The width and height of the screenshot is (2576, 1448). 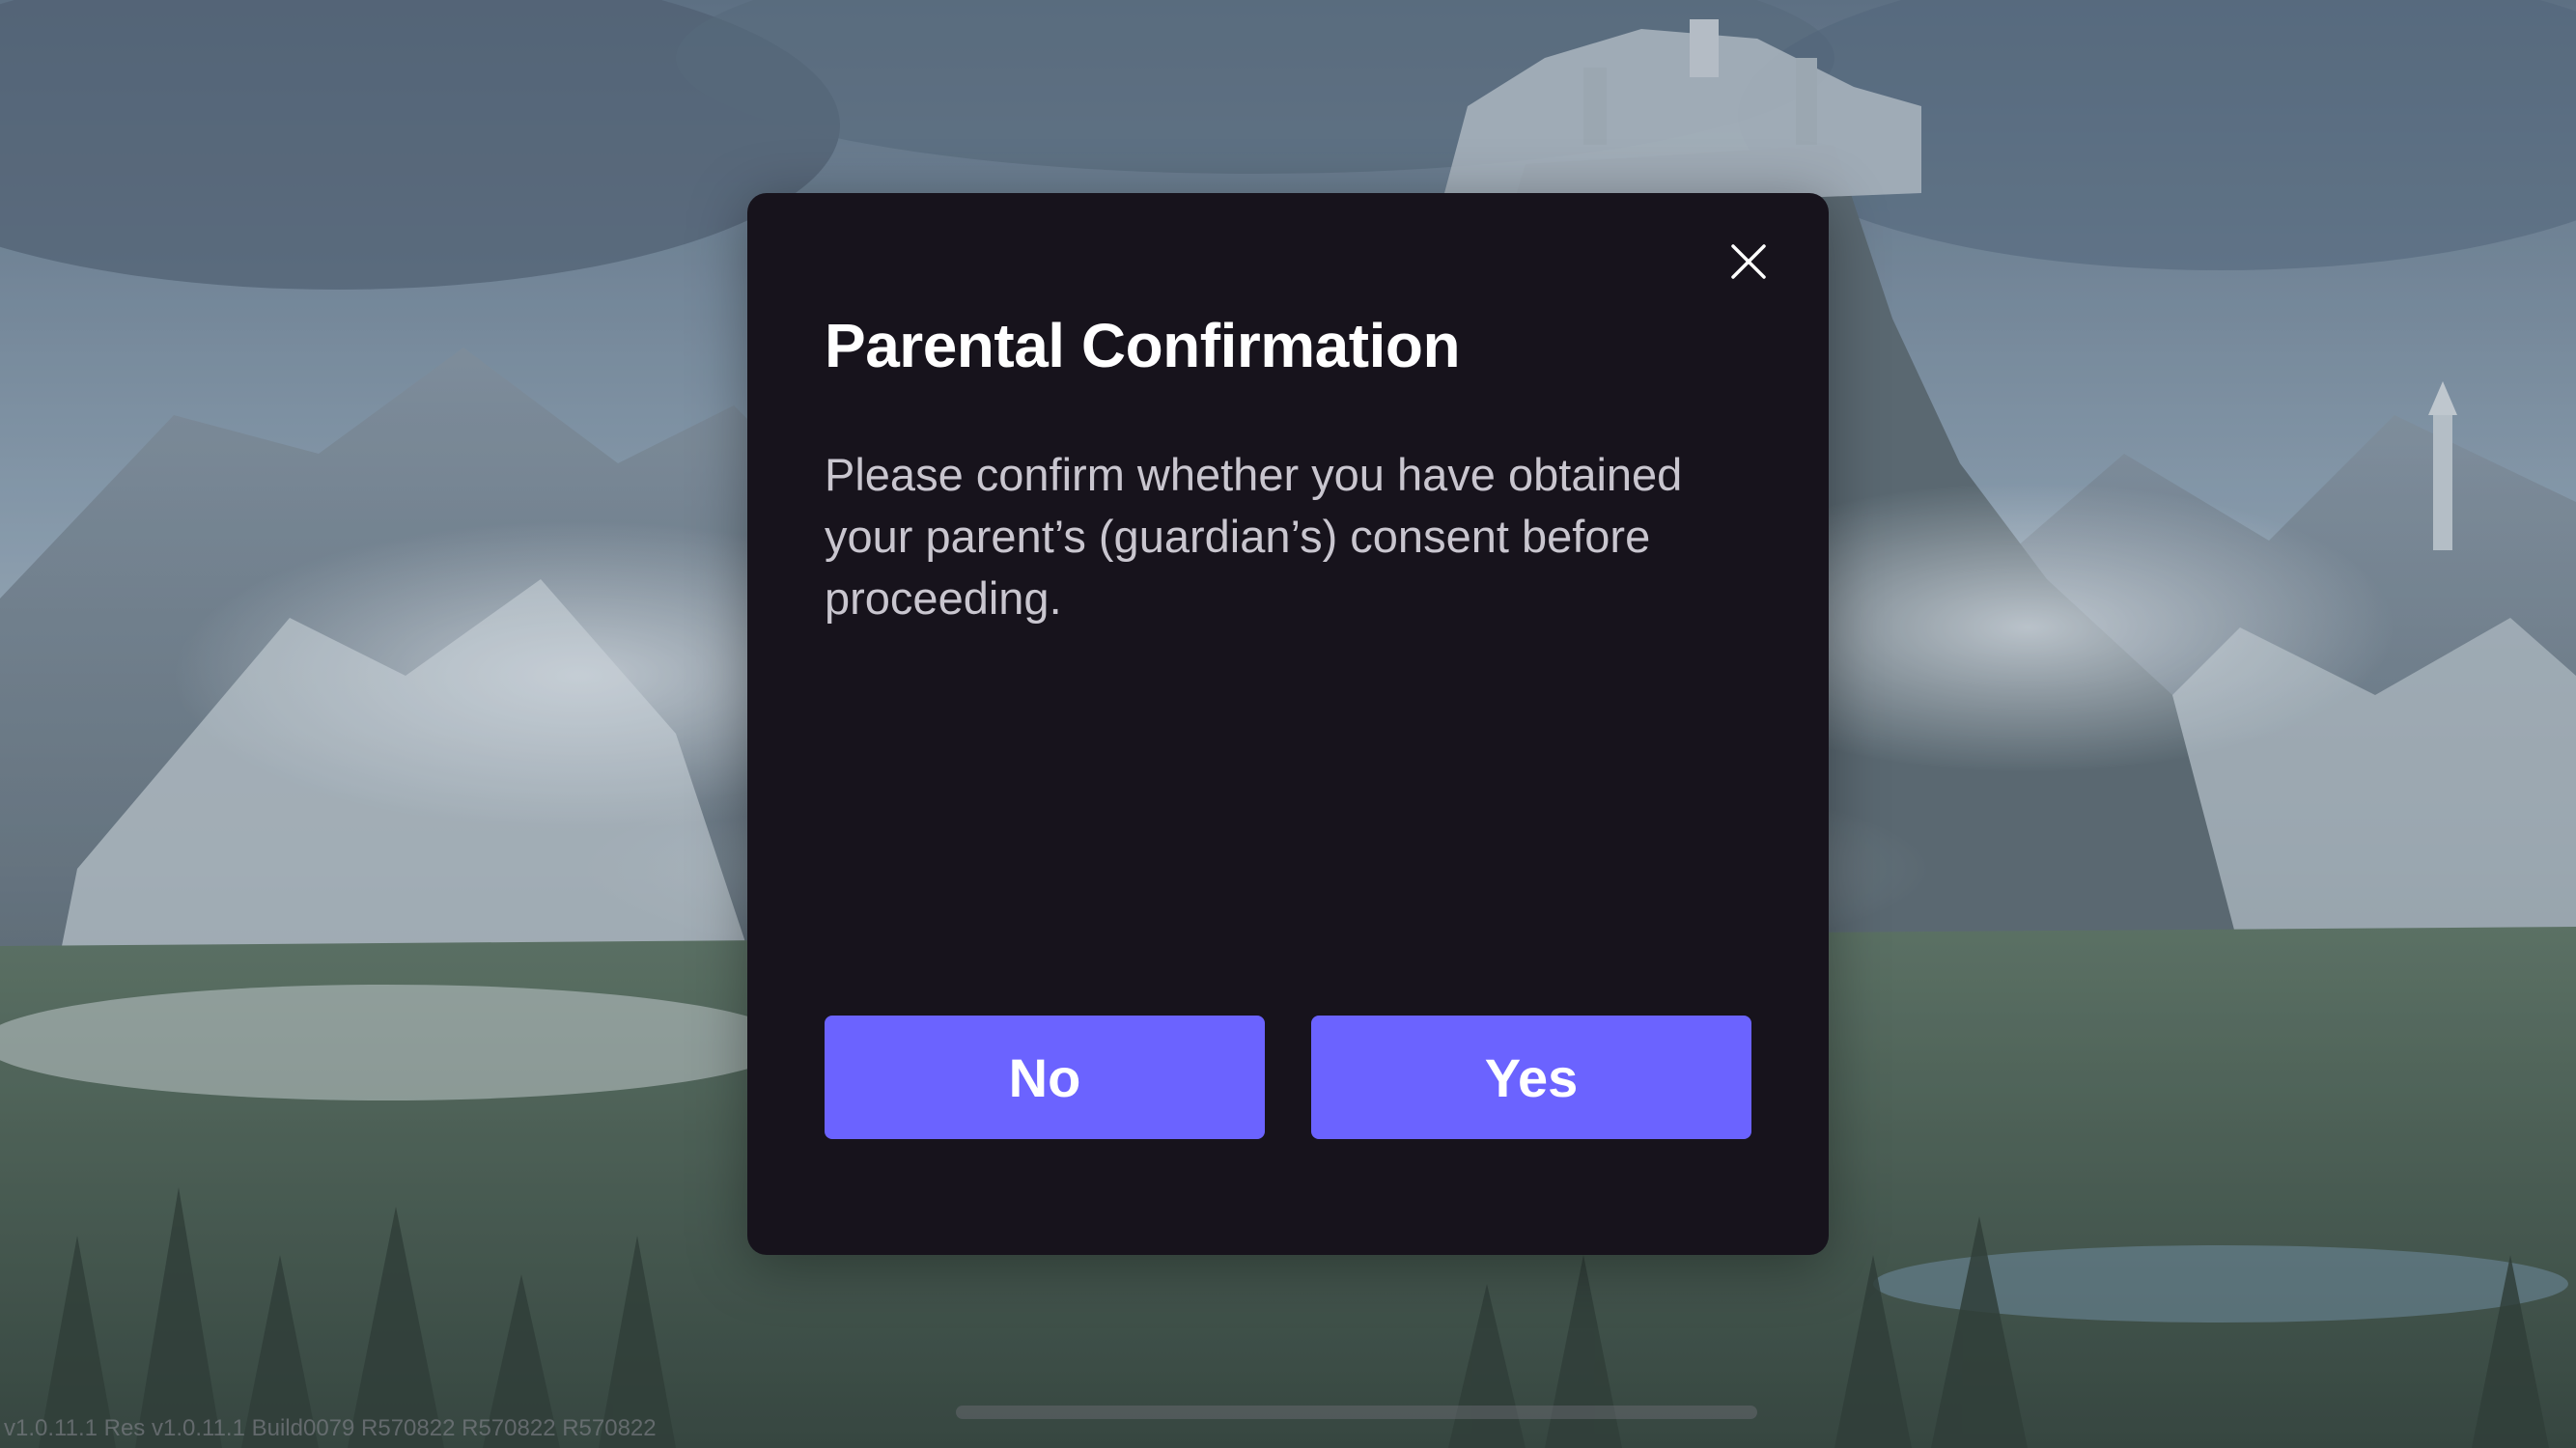 I want to click on no-button: No, so click(x=1045, y=1078).